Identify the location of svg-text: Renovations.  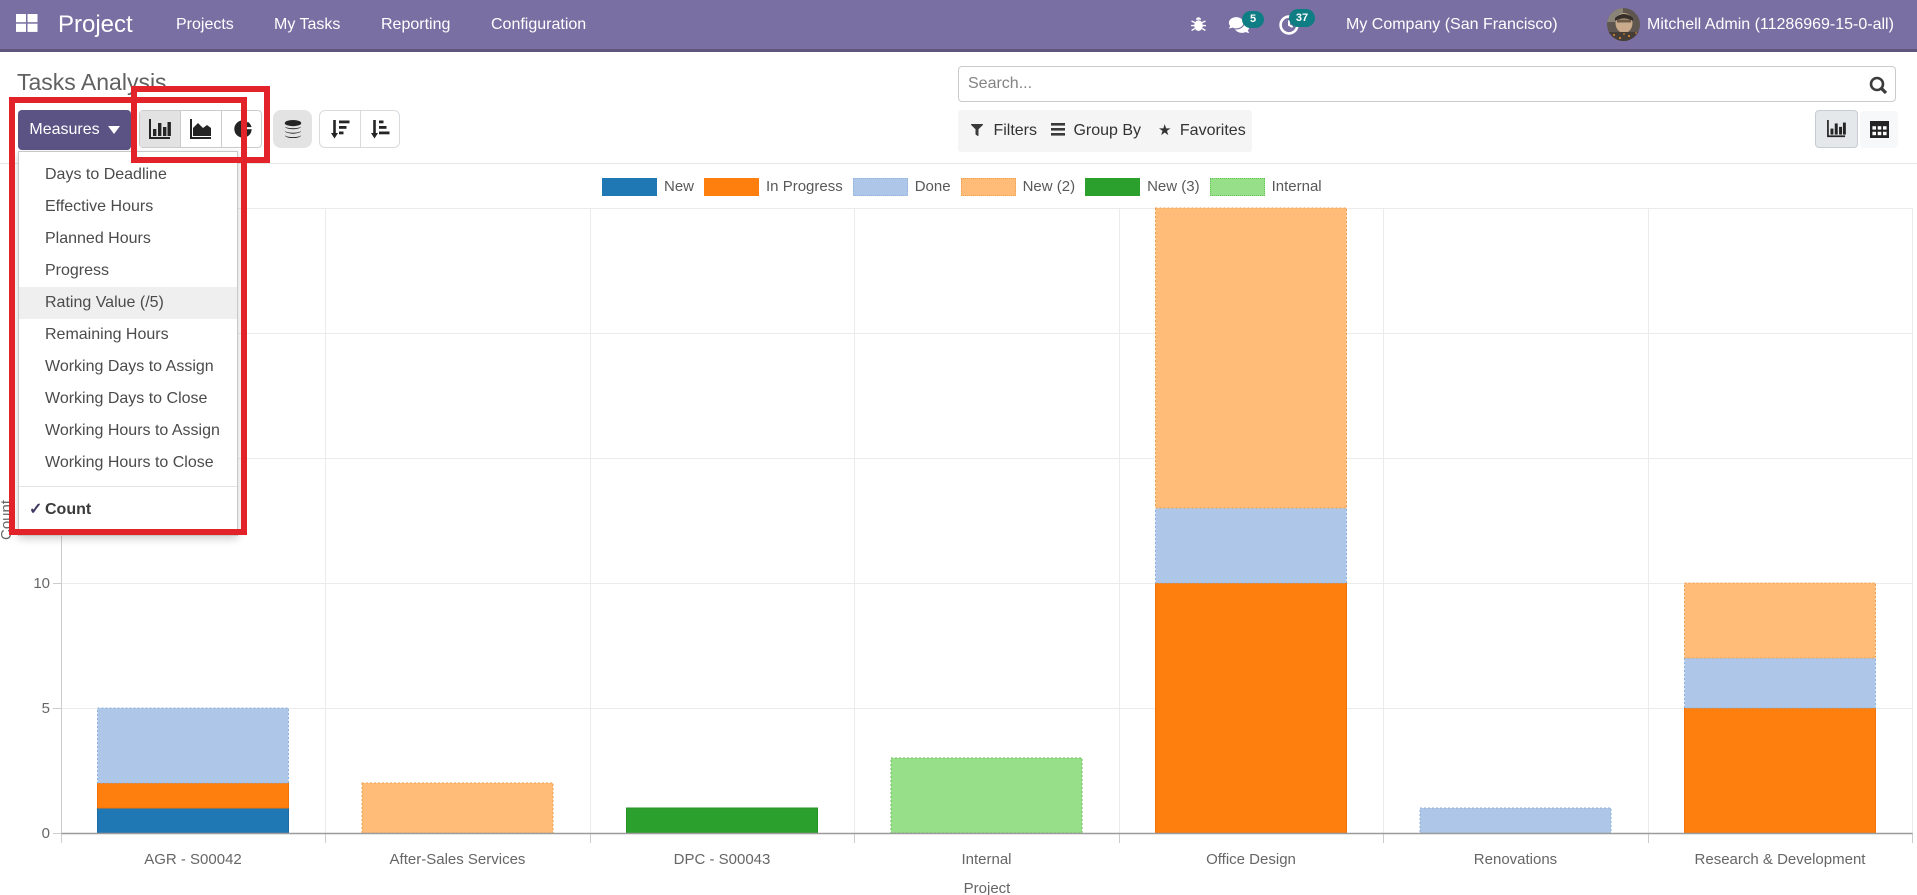
(1515, 859).